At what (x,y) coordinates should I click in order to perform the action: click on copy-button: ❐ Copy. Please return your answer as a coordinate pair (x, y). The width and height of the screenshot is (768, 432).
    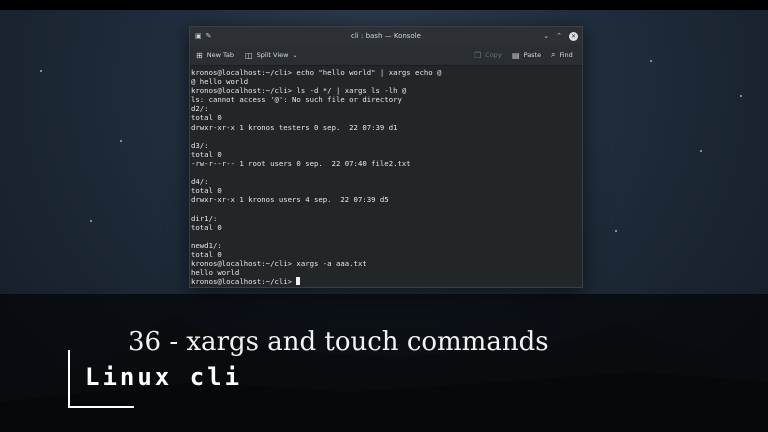
    Looking at the image, I should click on (488, 55).